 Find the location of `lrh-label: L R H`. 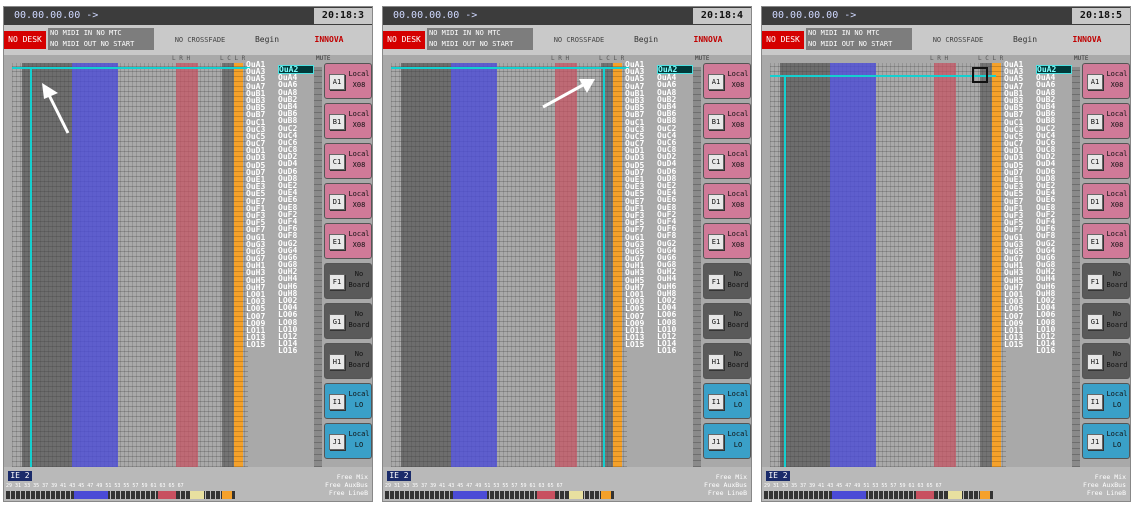

lrh-label: L R H is located at coordinates (939, 58).